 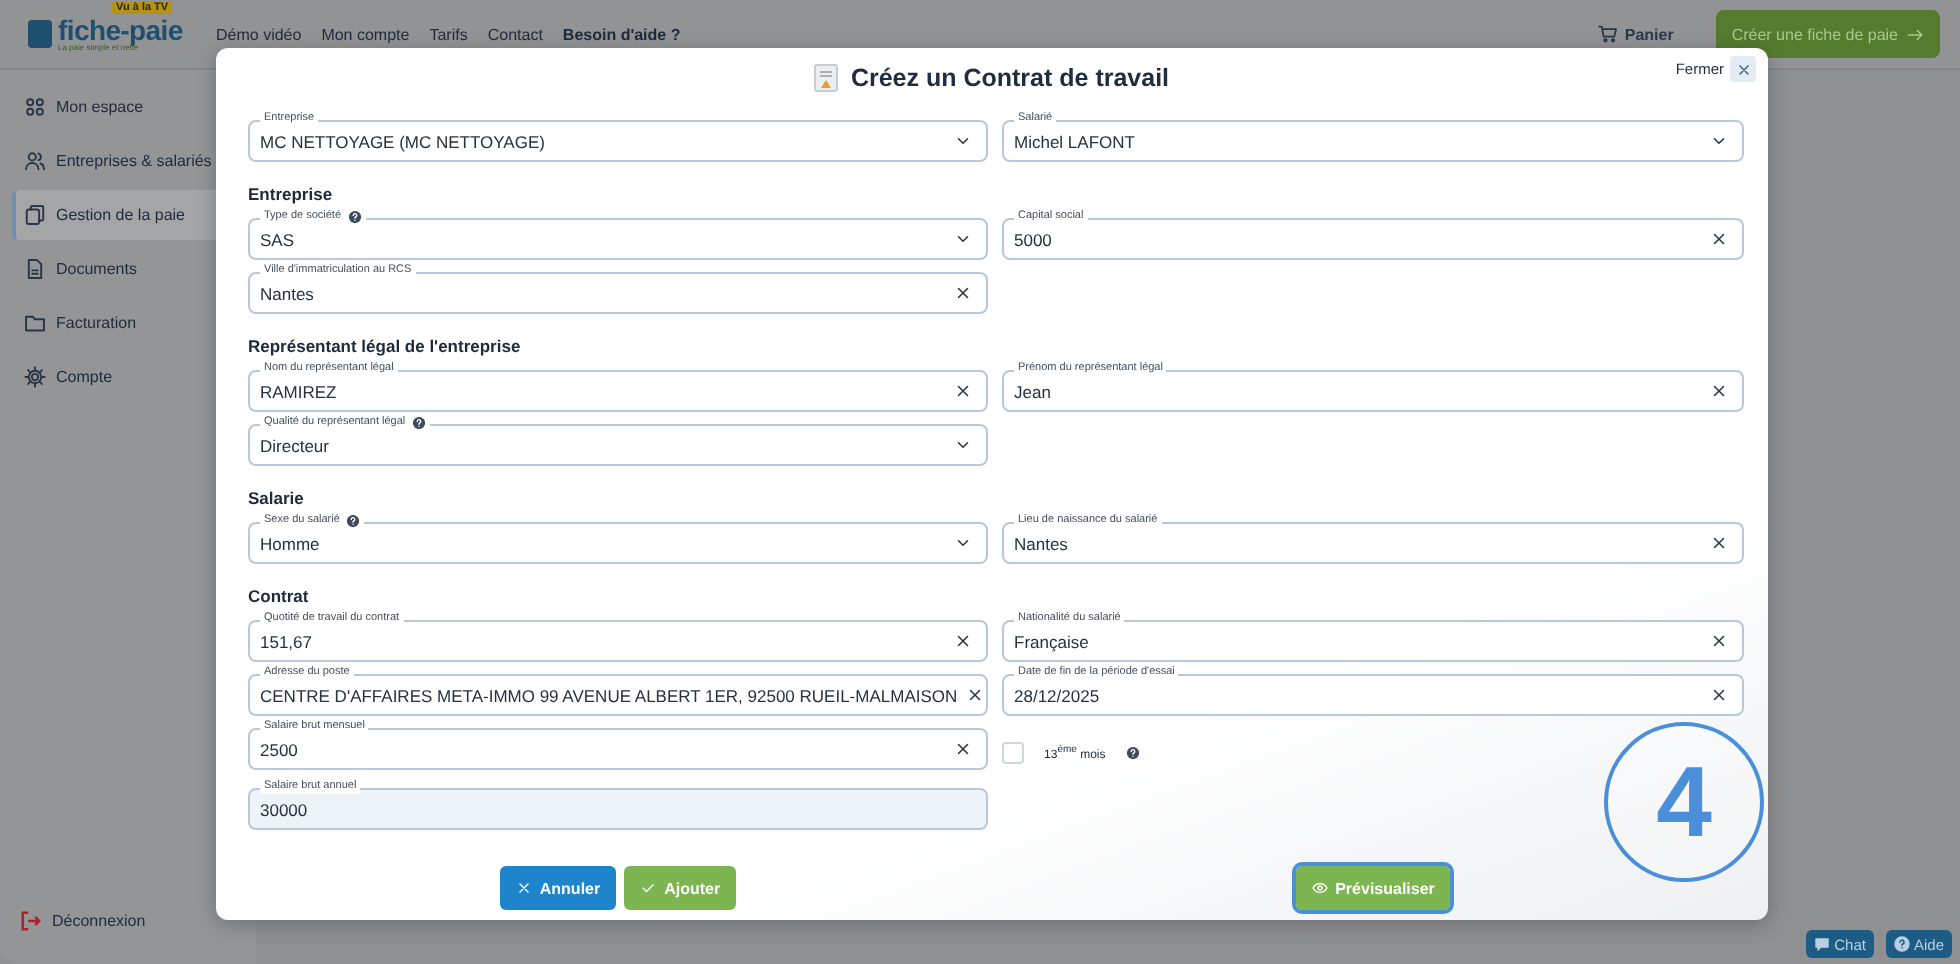 I want to click on select-field: SAS, so click(x=618, y=239).